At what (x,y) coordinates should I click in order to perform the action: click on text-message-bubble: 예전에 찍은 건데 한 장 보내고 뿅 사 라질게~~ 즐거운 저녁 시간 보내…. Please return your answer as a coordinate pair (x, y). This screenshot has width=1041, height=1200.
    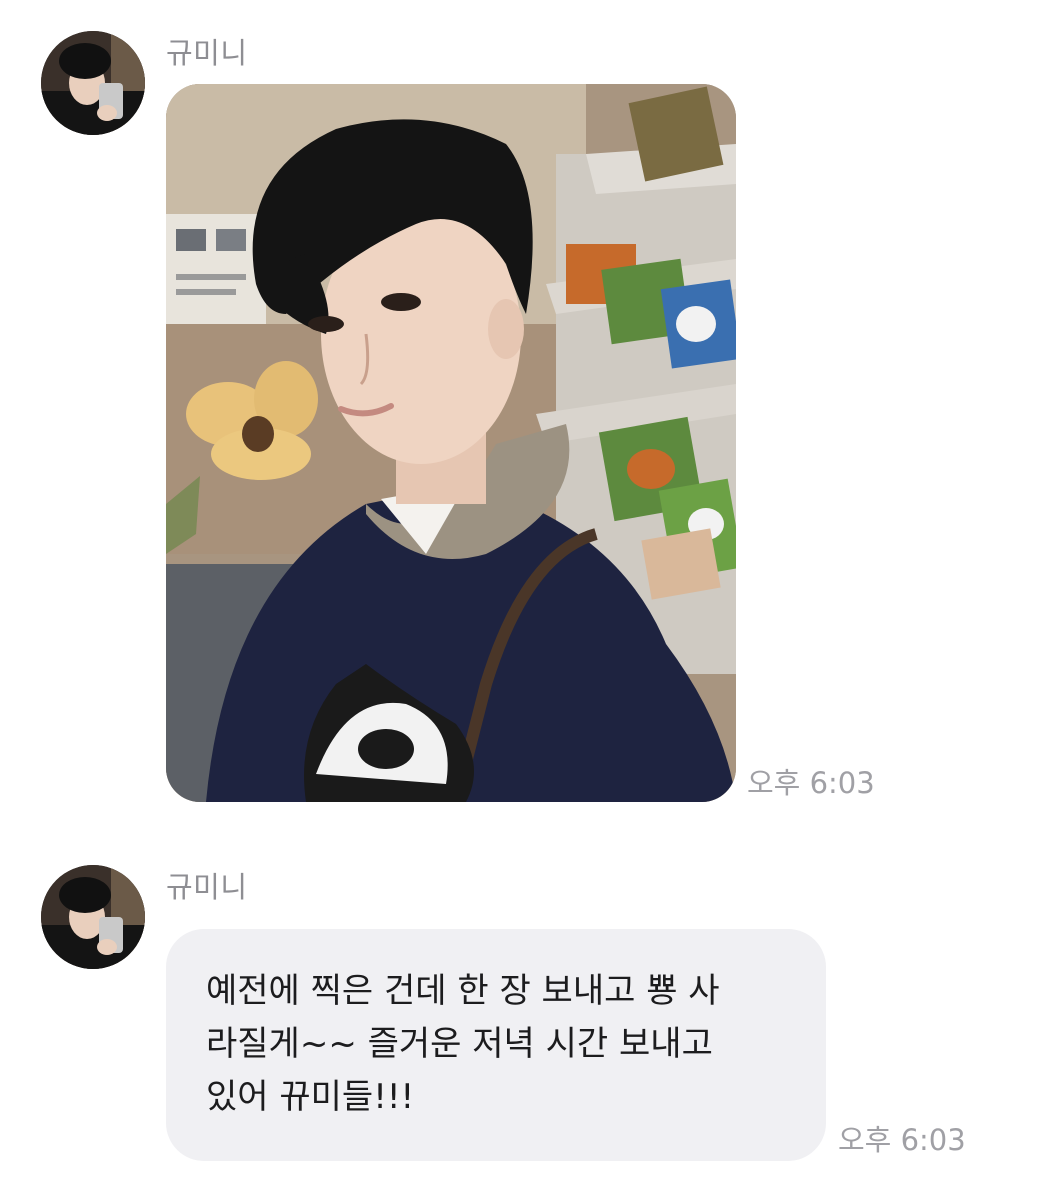
    Looking at the image, I should click on (496, 1045).